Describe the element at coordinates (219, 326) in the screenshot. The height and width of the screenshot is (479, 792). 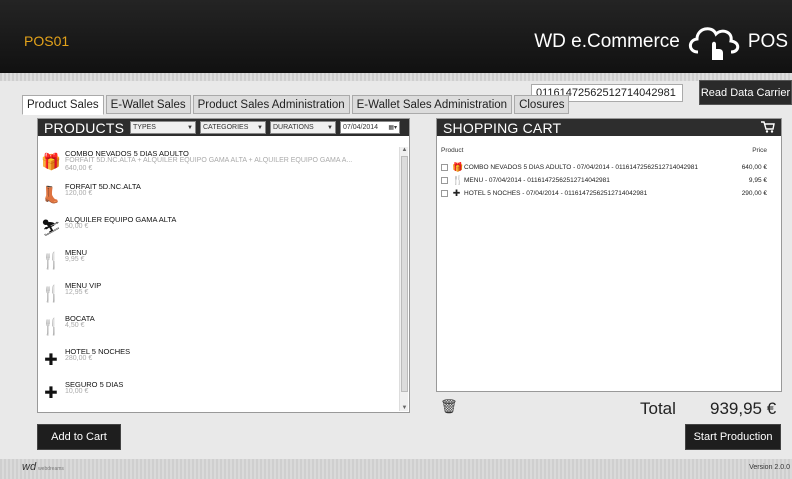
I see `product-item: 🍴 BOCATA 4,50 €` at that location.